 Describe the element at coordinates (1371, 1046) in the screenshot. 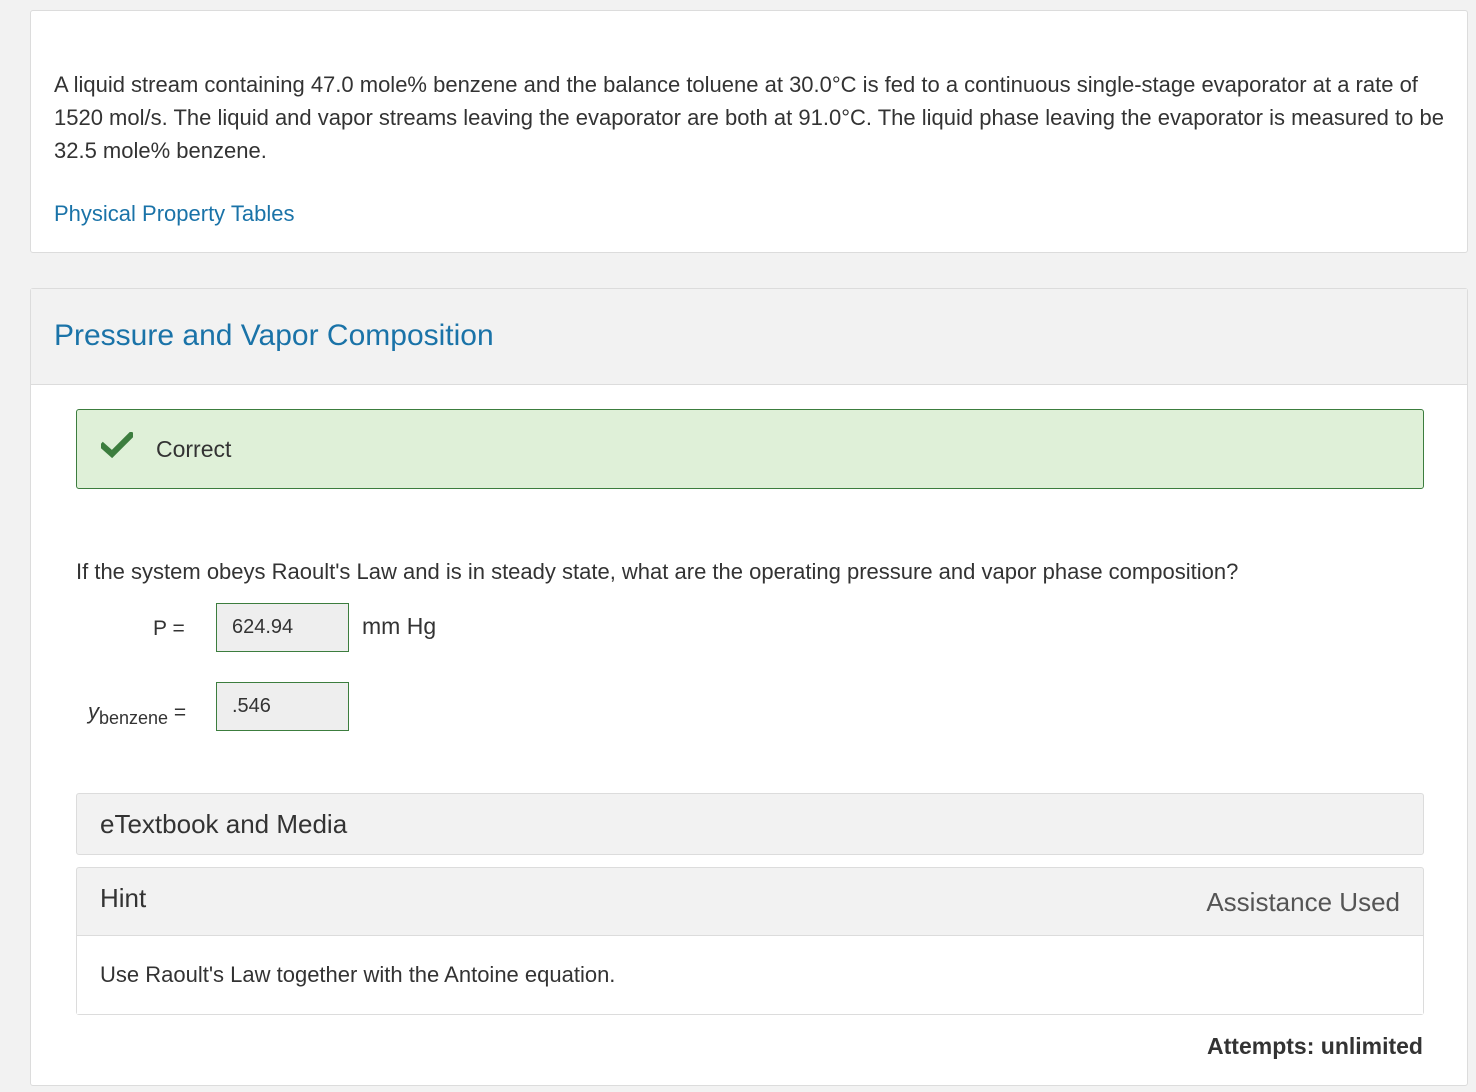

I see `attempts-value: unlimited` at that location.